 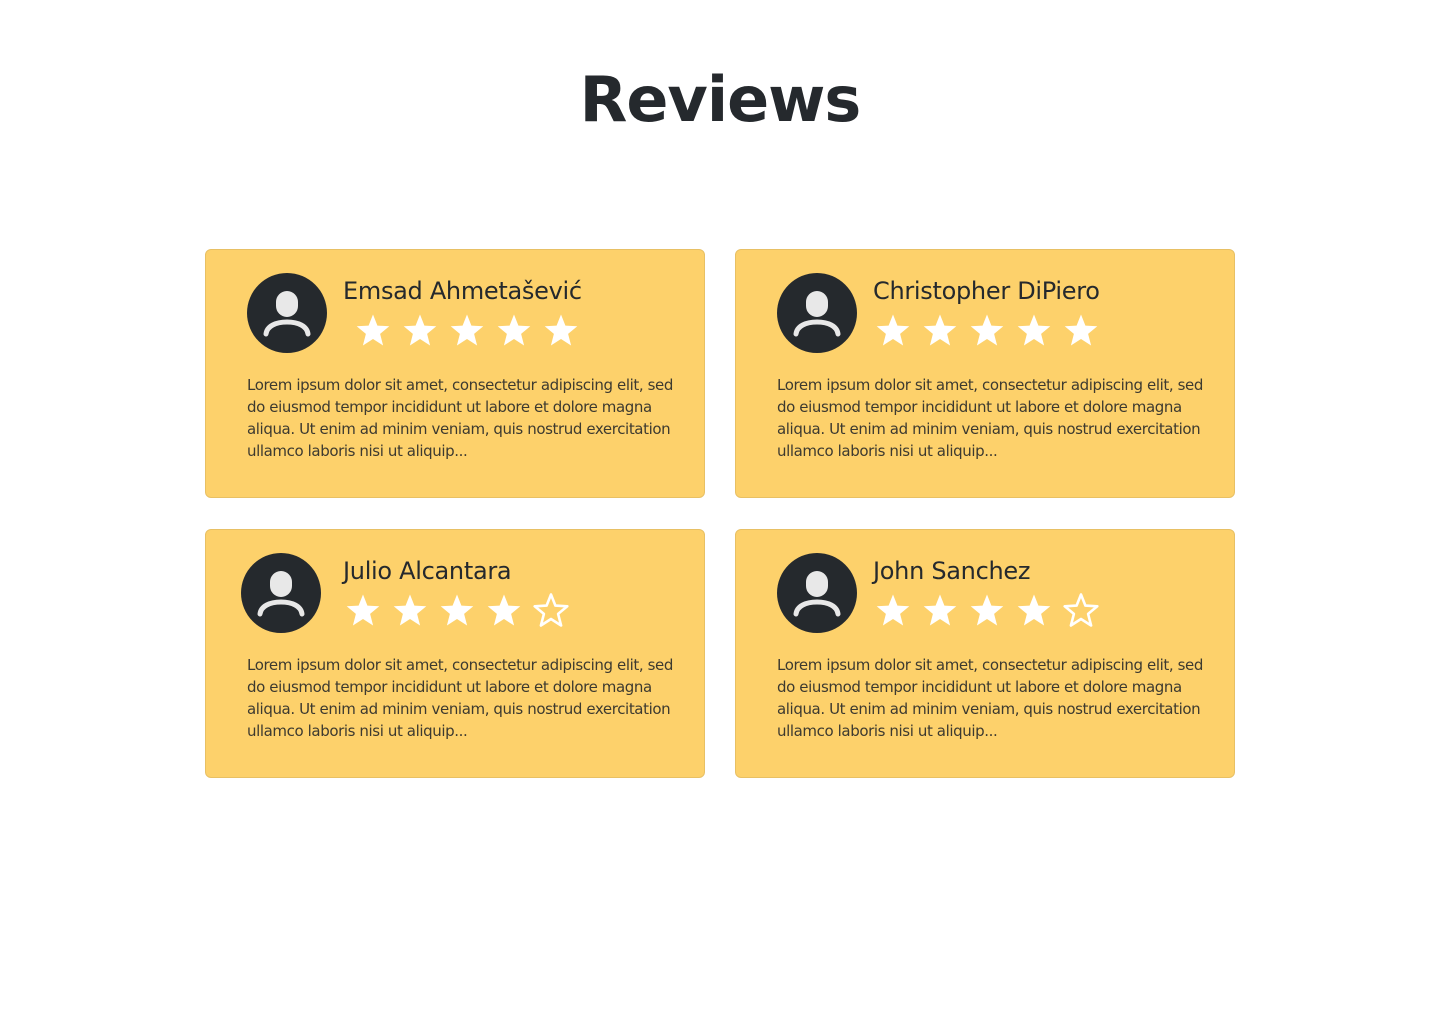 What do you see at coordinates (720, 99) in the screenshot?
I see `page-title: Reviews` at bounding box center [720, 99].